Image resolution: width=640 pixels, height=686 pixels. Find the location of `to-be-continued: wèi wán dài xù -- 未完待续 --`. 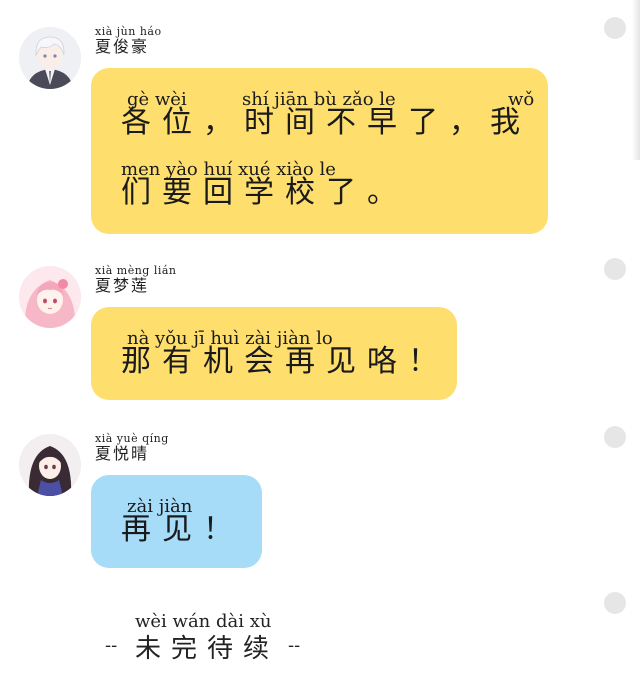

to-be-continued: wèi wán dài xù -- 未完待续 -- is located at coordinates (220, 642).